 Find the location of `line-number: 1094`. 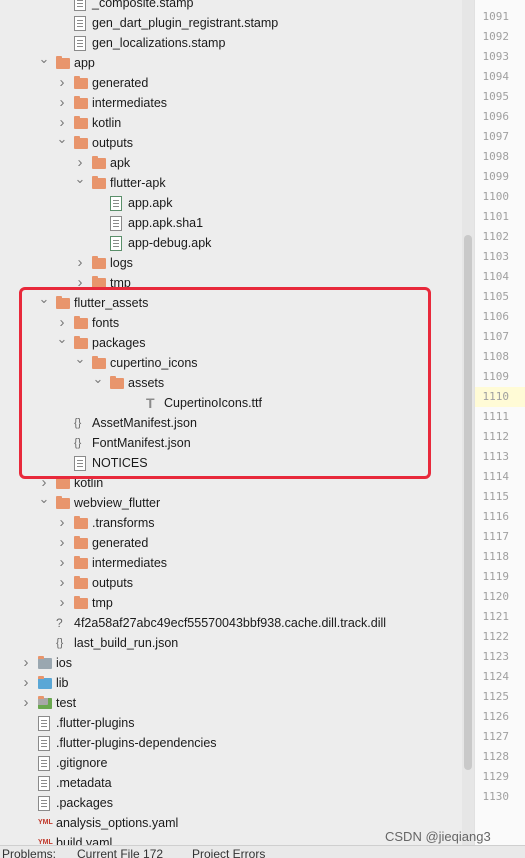

line-number: 1094 is located at coordinates (496, 76).